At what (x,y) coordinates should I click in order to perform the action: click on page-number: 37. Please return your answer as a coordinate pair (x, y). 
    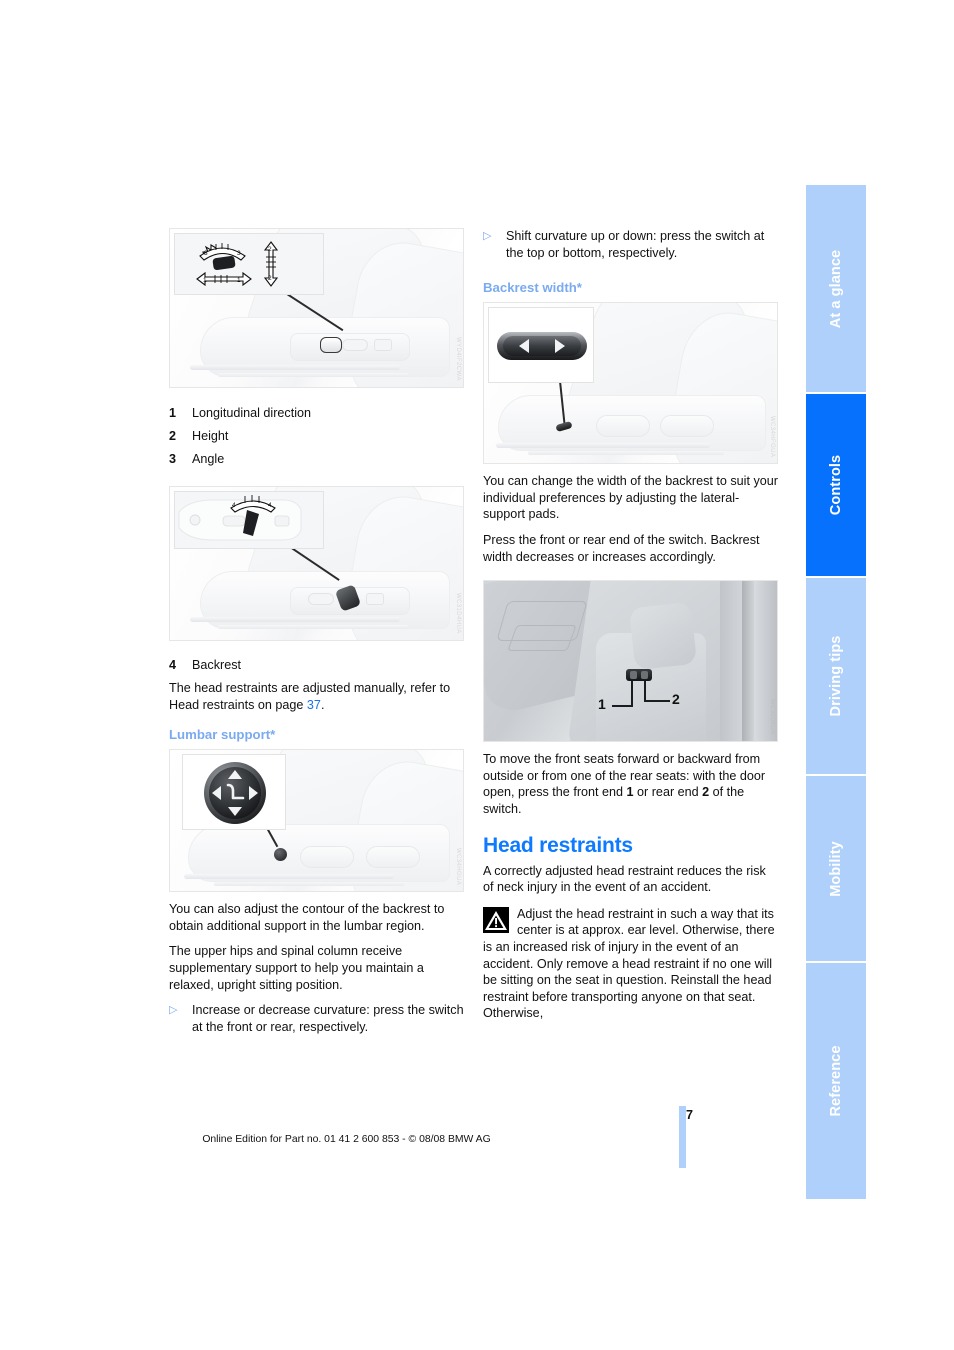
    Looking at the image, I should click on (346, 1115).